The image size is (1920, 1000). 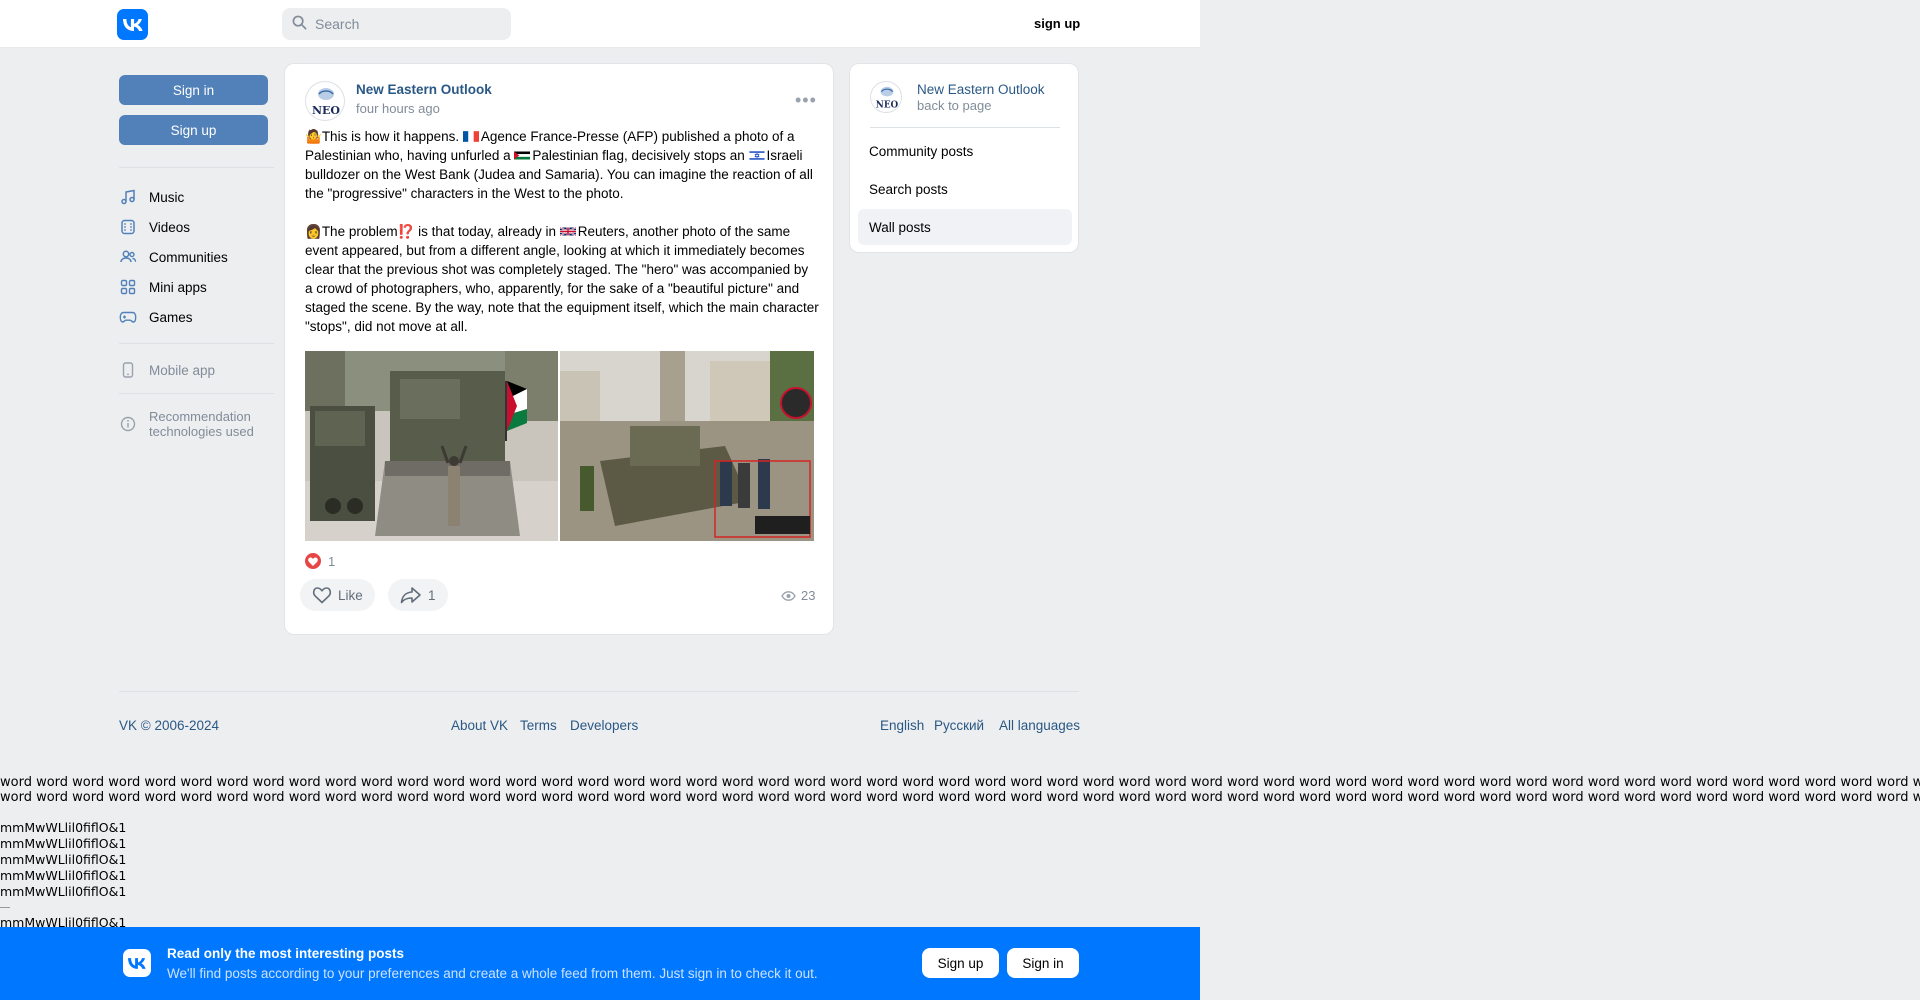 I want to click on footer-link-terms: Terms, so click(x=538, y=725).